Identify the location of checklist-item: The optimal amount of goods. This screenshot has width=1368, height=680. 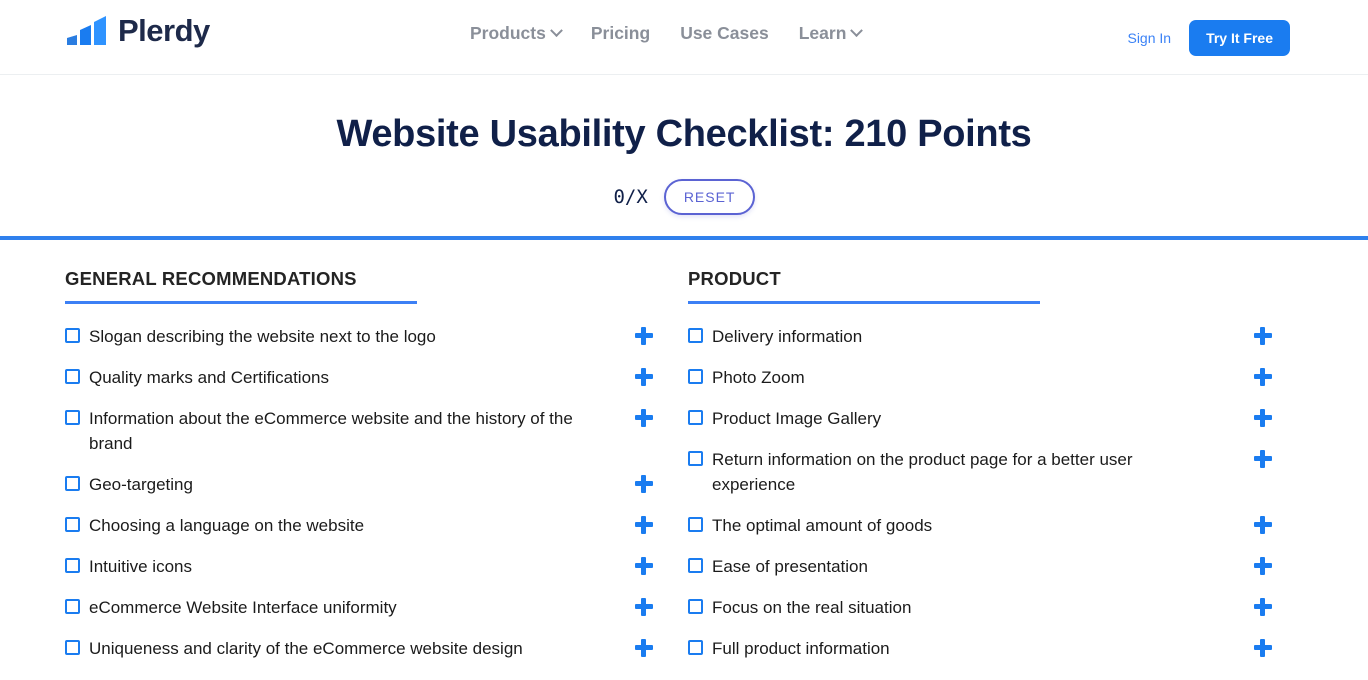
(988, 525).